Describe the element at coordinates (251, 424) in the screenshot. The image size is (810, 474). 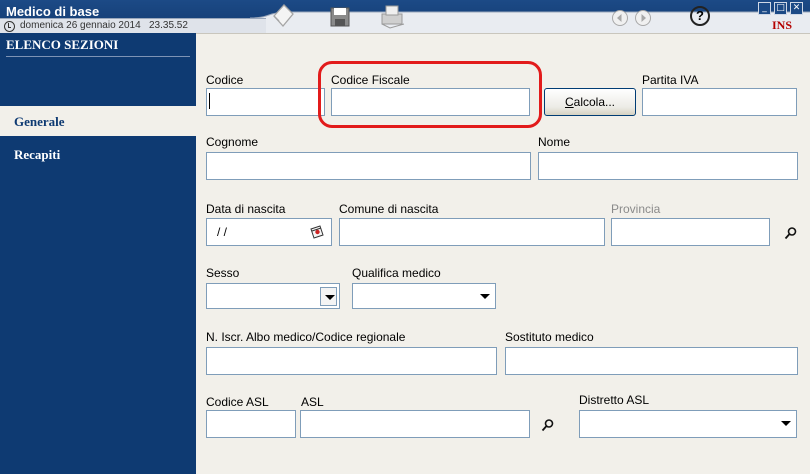
I see `codice-asl-field` at that location.